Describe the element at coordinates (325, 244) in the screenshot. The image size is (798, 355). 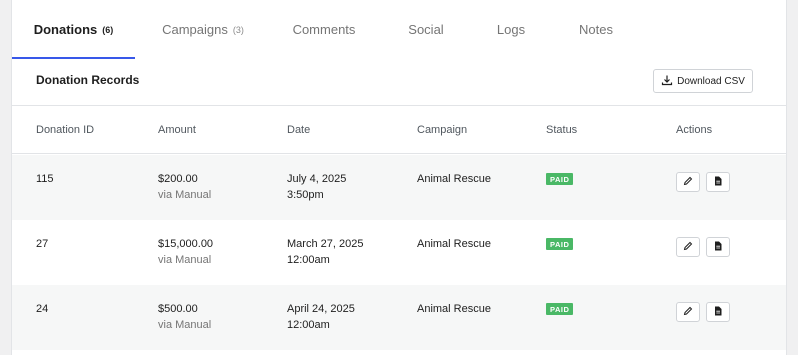
I see `date-value: March 27, 2025` at that location.